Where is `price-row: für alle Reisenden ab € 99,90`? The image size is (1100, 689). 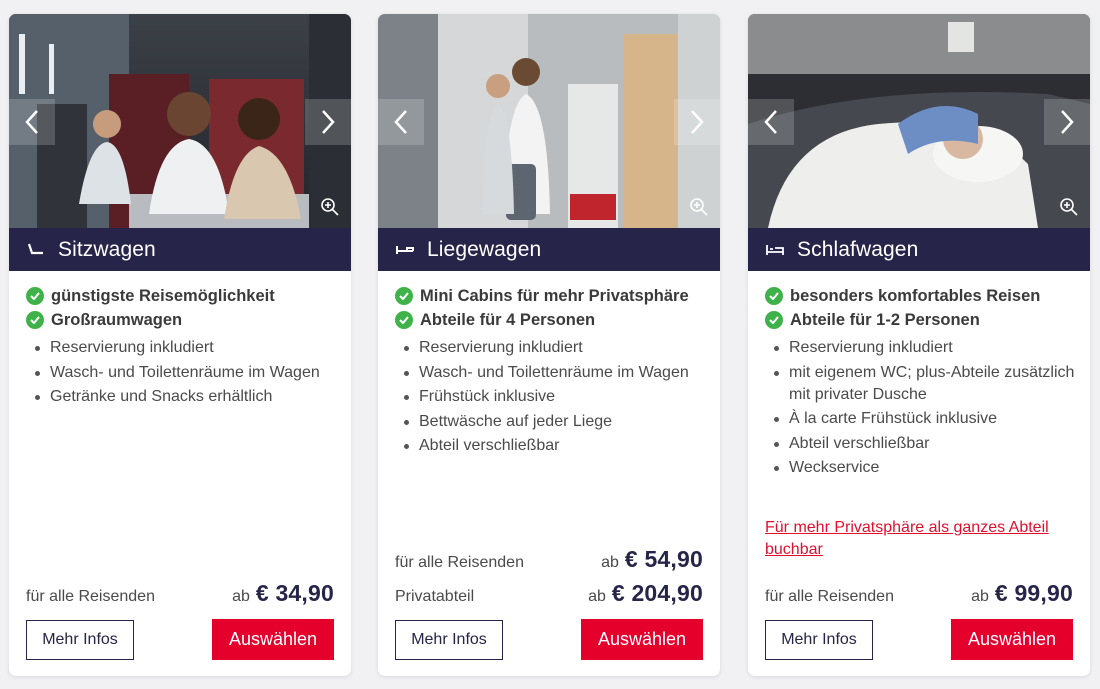
price-row: für alle Reisenden ab € 99,90 is located at coordinates (919, 593).